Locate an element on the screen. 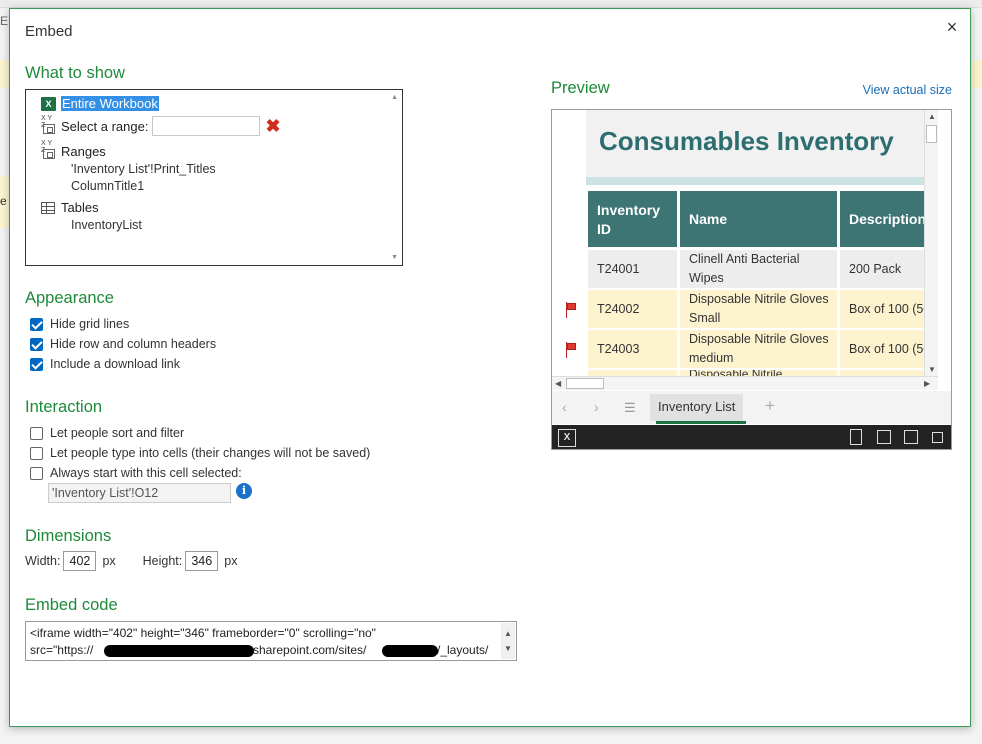  dialog-title: Embed is located at coordinates (49, 31).